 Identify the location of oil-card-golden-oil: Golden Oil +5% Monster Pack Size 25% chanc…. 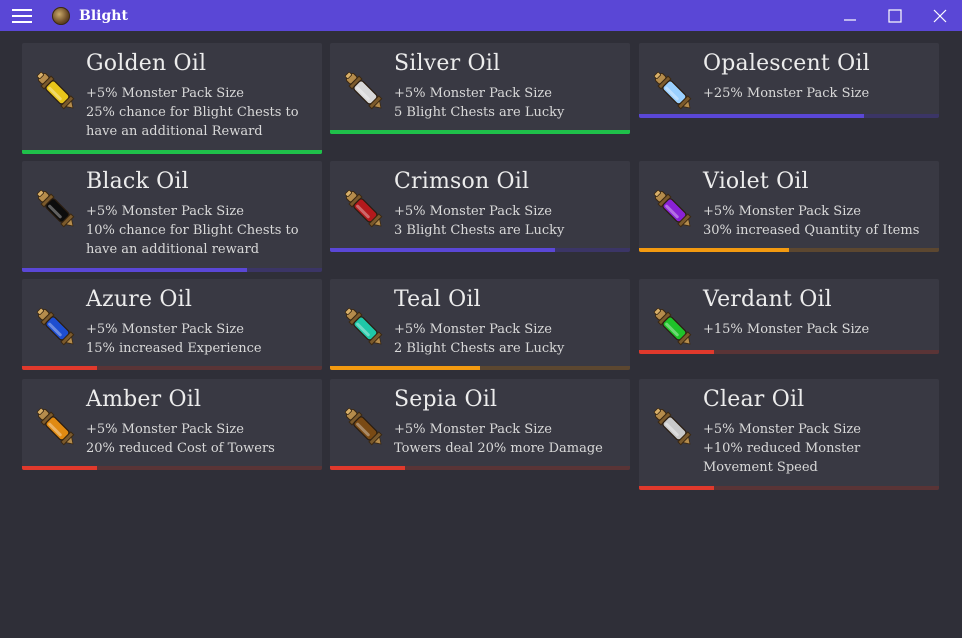
(172, 98).